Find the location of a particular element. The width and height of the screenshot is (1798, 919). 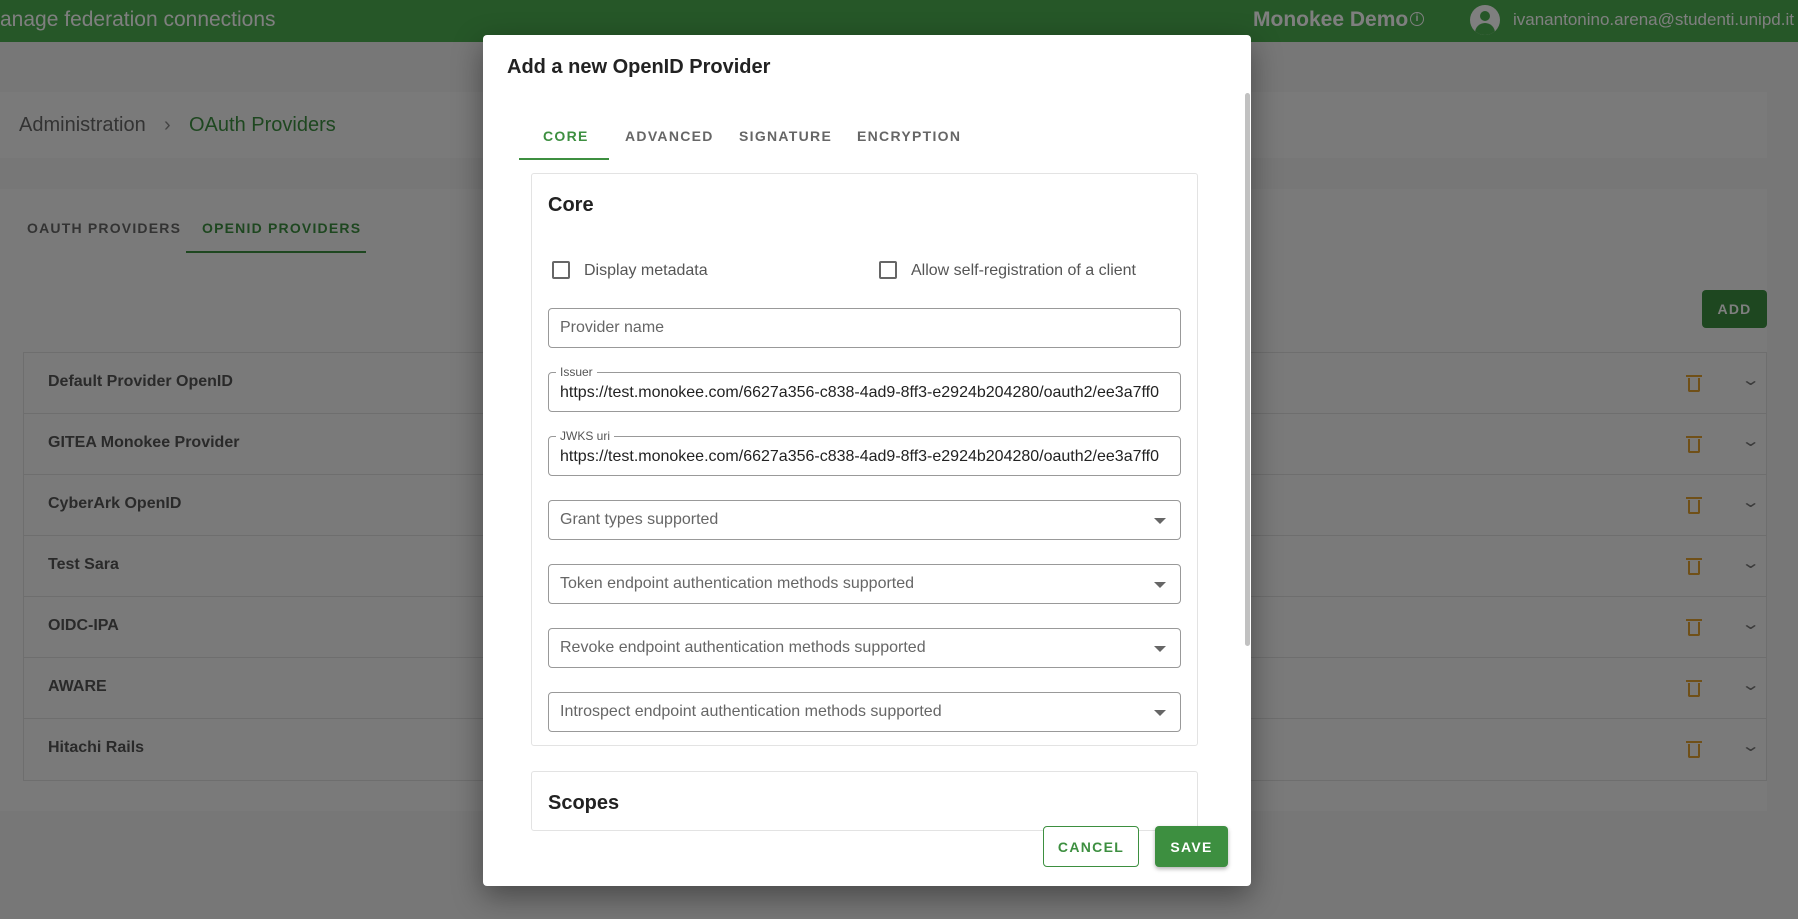

active-tab-indicator is located at coordinates (564, 159).